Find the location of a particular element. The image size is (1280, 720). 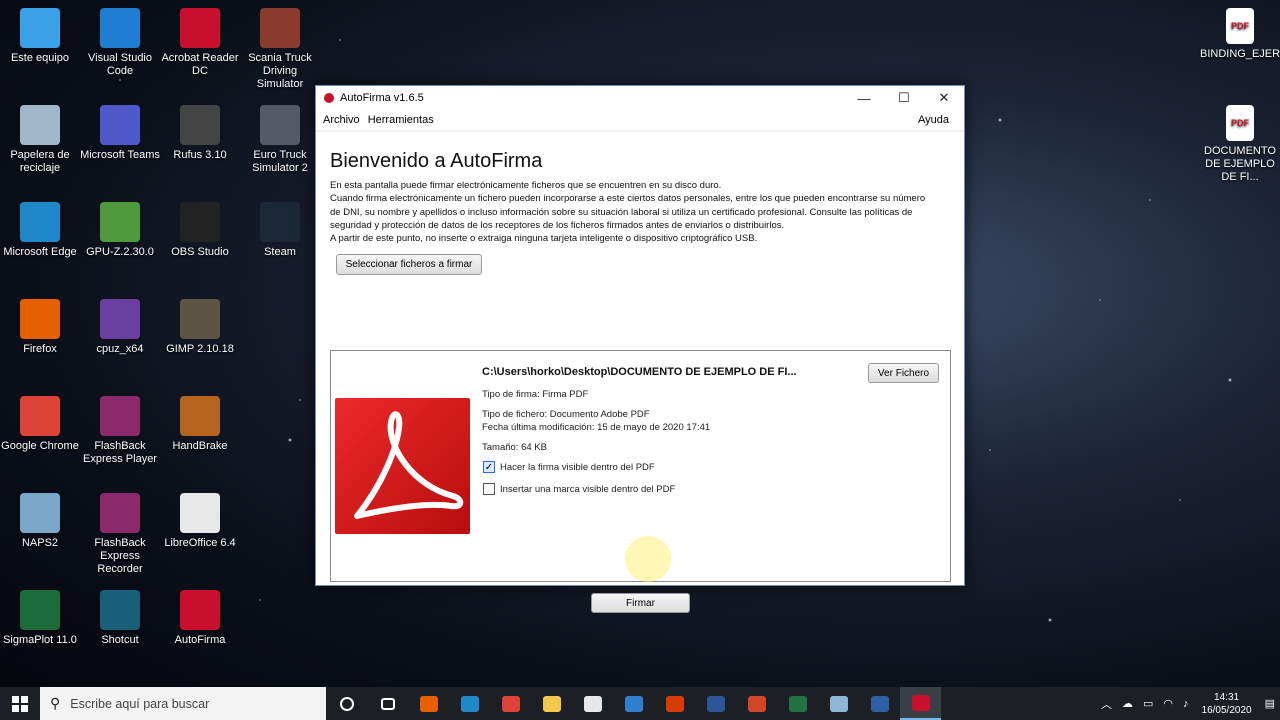

battery-icon: ▭ is located at coordinates (1148, 703).